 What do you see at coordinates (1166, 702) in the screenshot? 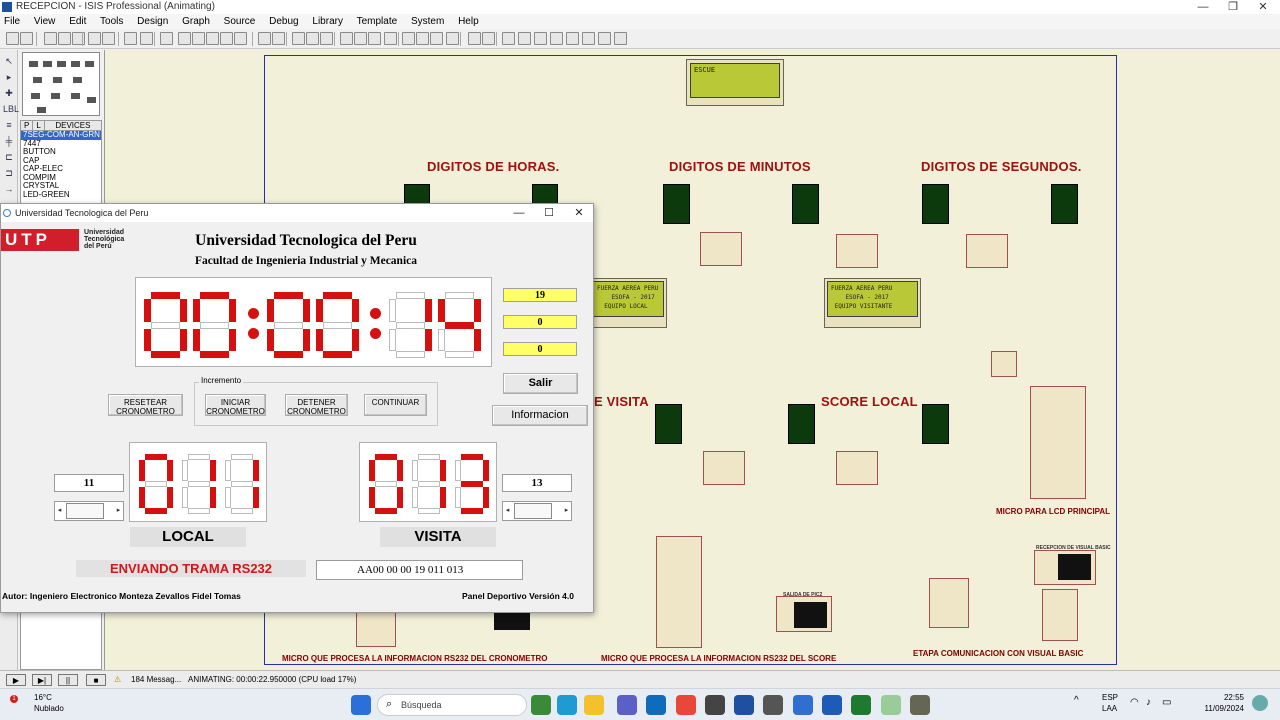
I see `battery-icon: ▭` at bounding box center [1166, 702].